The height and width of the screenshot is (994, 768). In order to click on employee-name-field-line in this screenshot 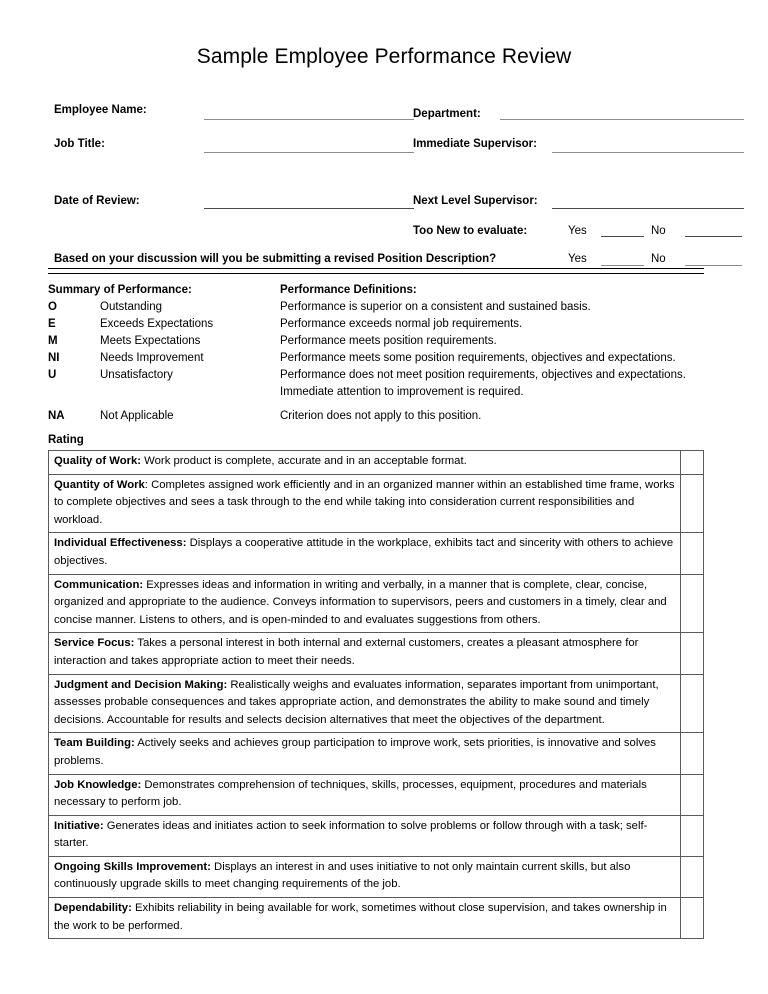, I will do `click(309, 119)`.